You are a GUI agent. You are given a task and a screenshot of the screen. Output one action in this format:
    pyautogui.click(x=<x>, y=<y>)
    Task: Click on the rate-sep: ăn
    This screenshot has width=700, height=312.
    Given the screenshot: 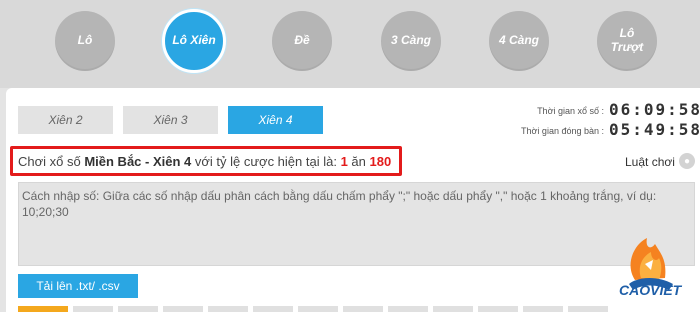 What is the action you would take?
    pyautogui.click(x=358, y=161)
    